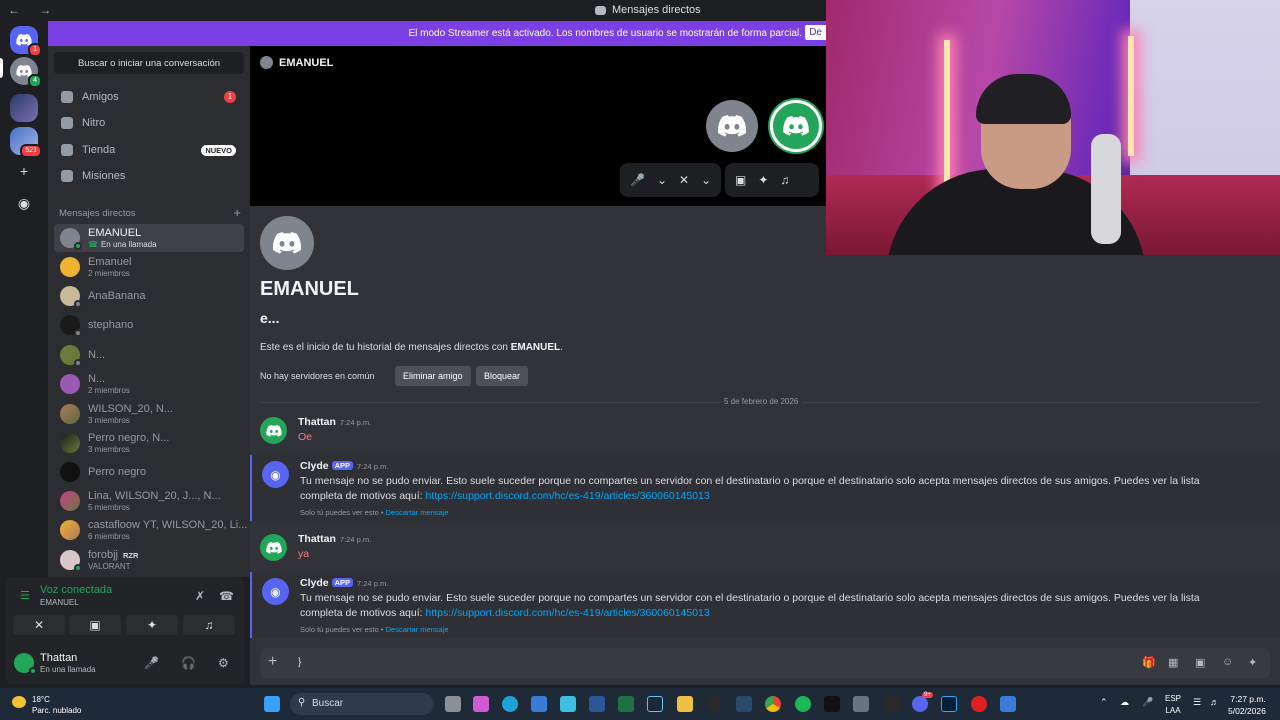 Image resolution: width=1280 pixels, height=720 pixels. What do you see at coordinates (33, 10) in the screenshot?
I see `back-forward-arrows: ← →` at bounding box center [33, 10].